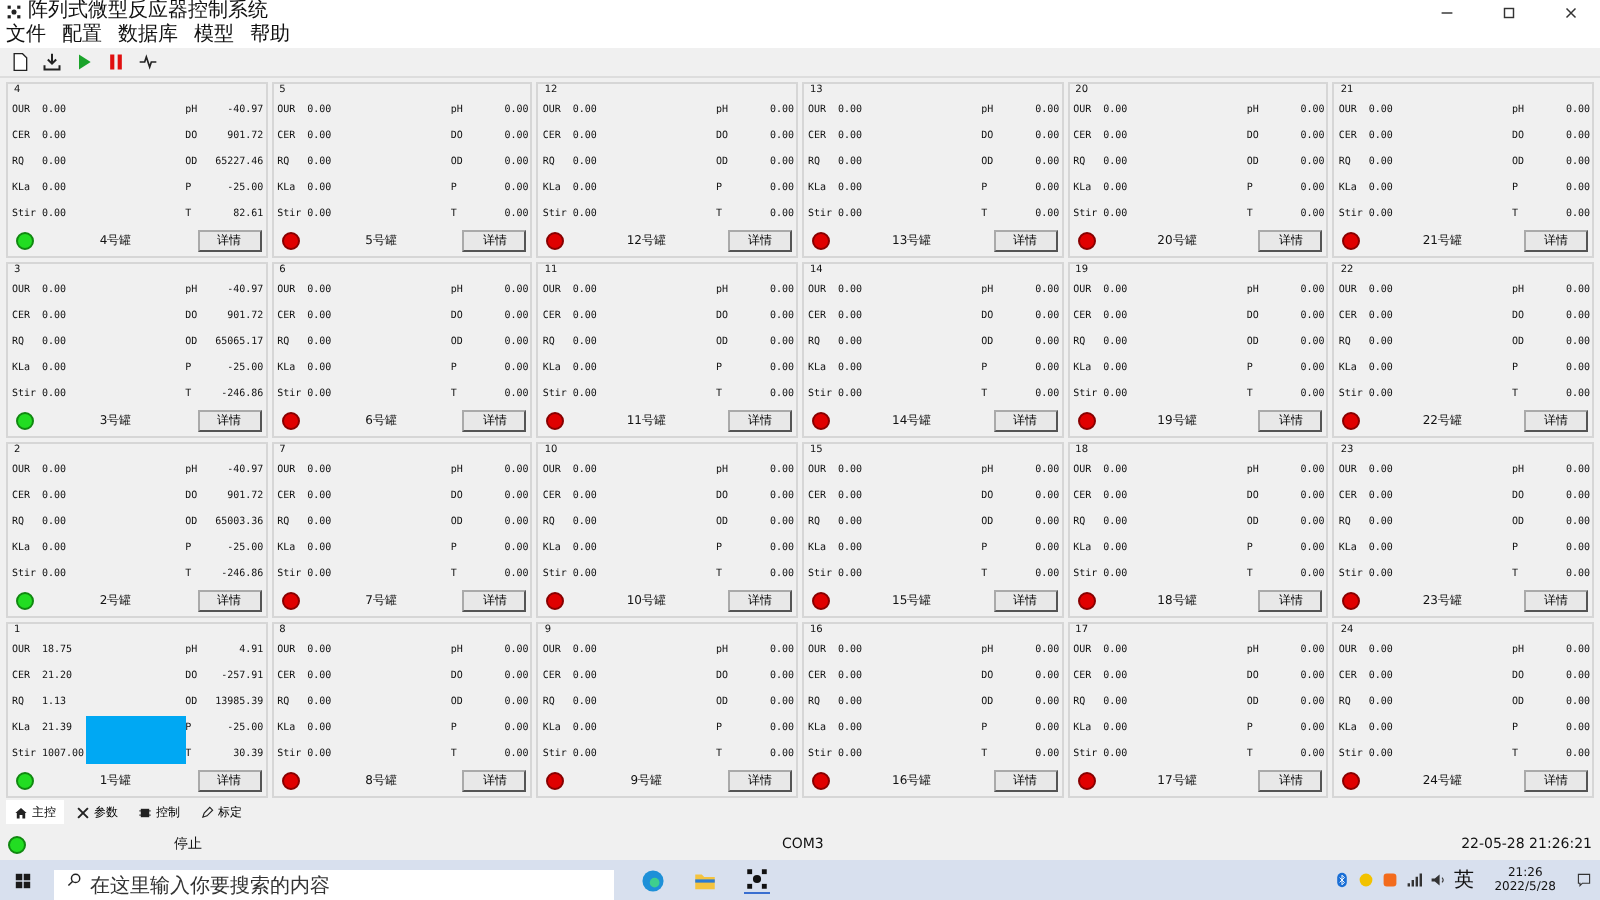 Image resolution: width=1600 pixels, height=900 pixels. I want to click on home-icon, so click(21, 812).